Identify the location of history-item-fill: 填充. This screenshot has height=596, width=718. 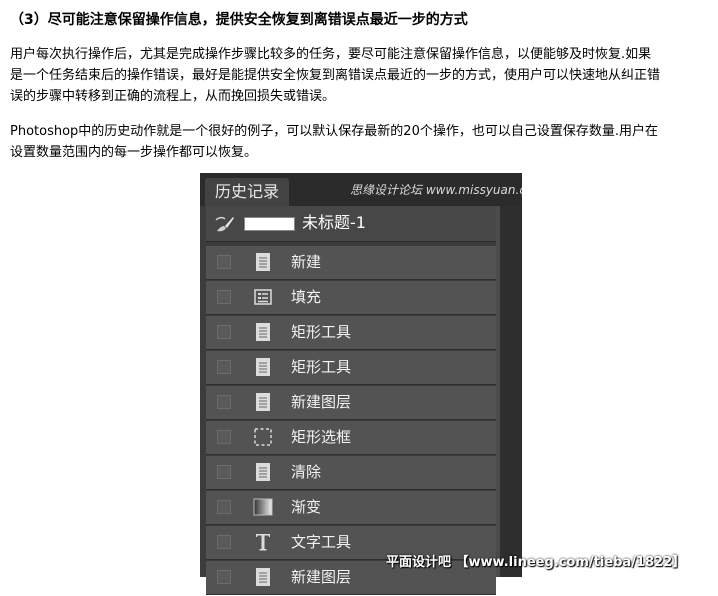
(351, 298).